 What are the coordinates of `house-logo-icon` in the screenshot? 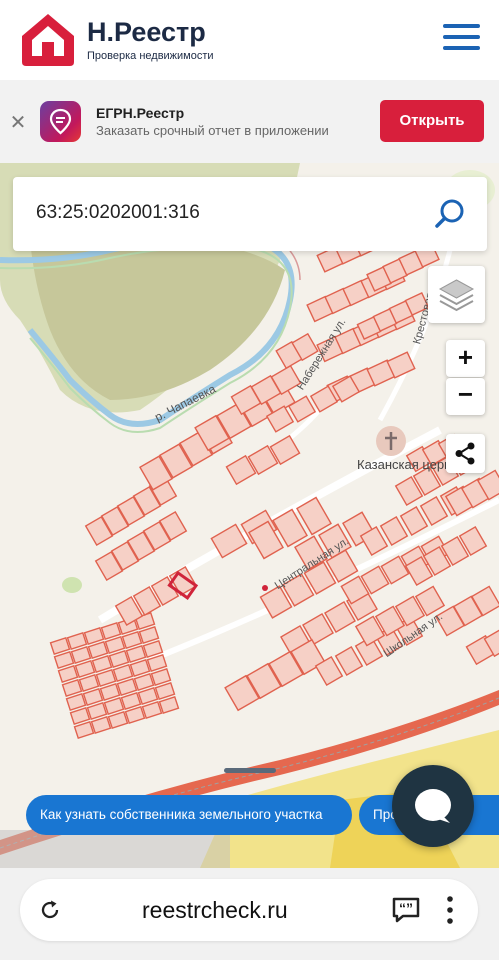 It's located at (48, 39).